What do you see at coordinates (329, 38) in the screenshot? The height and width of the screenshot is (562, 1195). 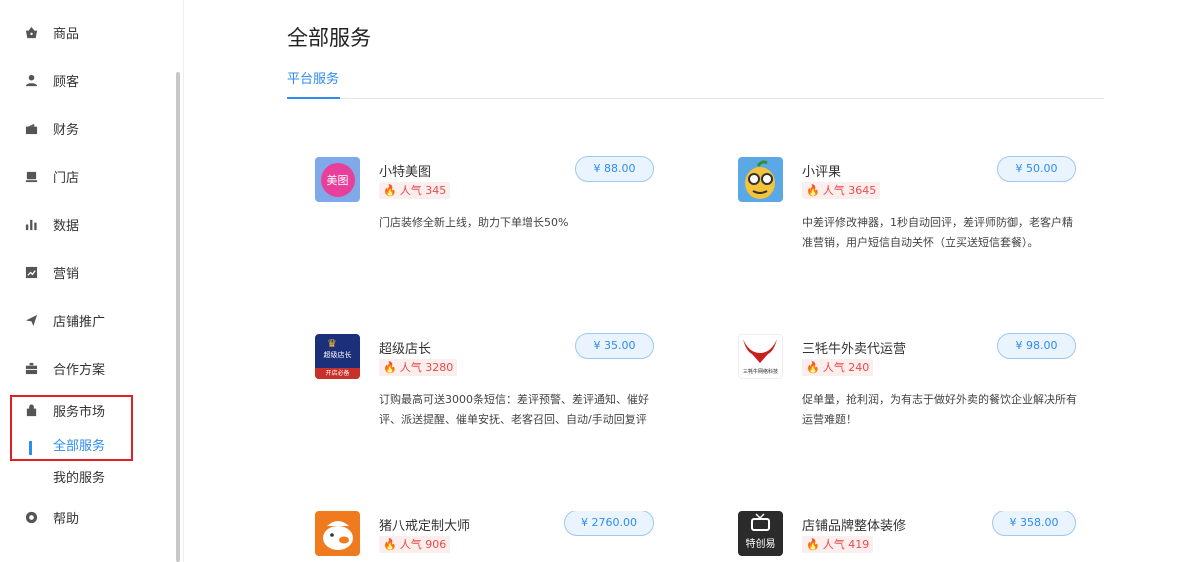 I see `page-title: 全部服务` at bounding box center [329, 38].